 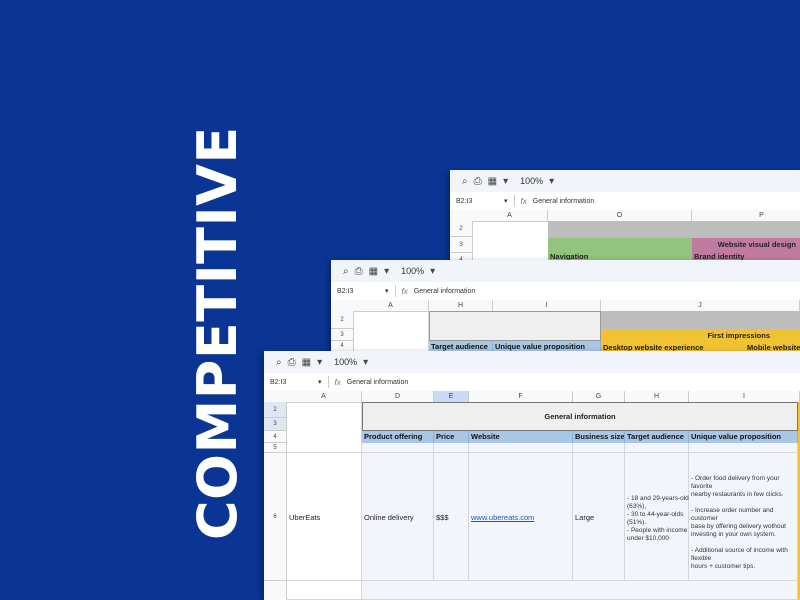 What do you see at coordinates (451, 396) in the screenshot?
I see `column-header-e: E` at bounding box center [451, 396].